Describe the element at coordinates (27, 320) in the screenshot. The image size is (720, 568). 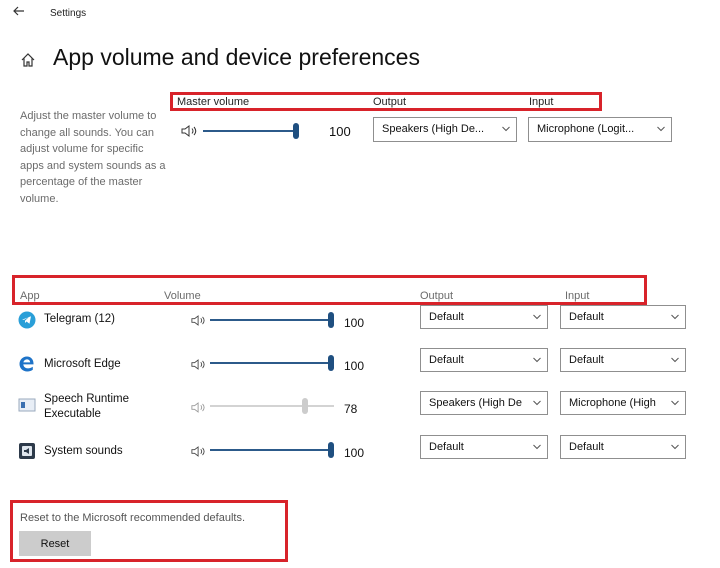
I see `telegram-icon` at that location.